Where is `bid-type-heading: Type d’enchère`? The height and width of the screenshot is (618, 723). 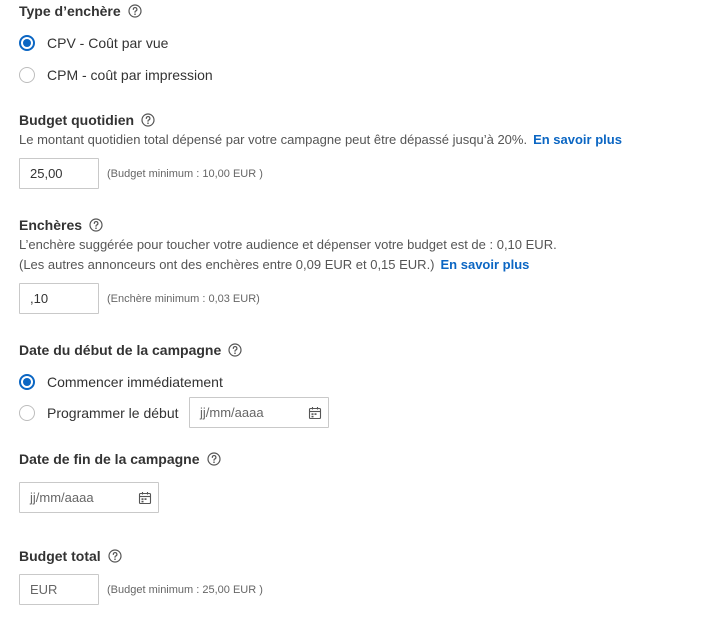 bid-type-heading: Type d’enchère is located at coordinates (80, 11).